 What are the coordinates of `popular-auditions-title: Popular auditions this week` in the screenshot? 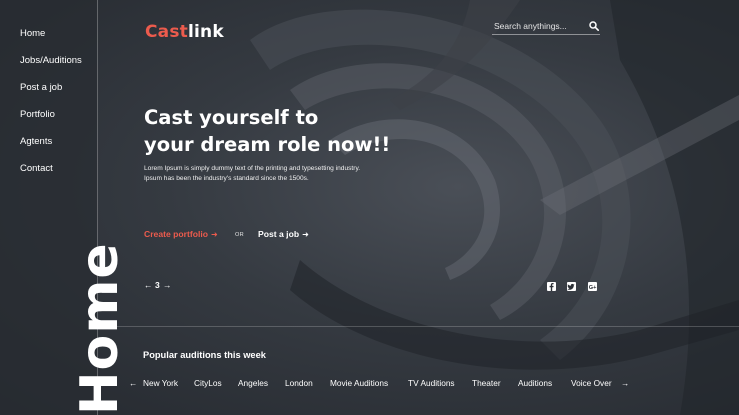 It's located at (204, 355).